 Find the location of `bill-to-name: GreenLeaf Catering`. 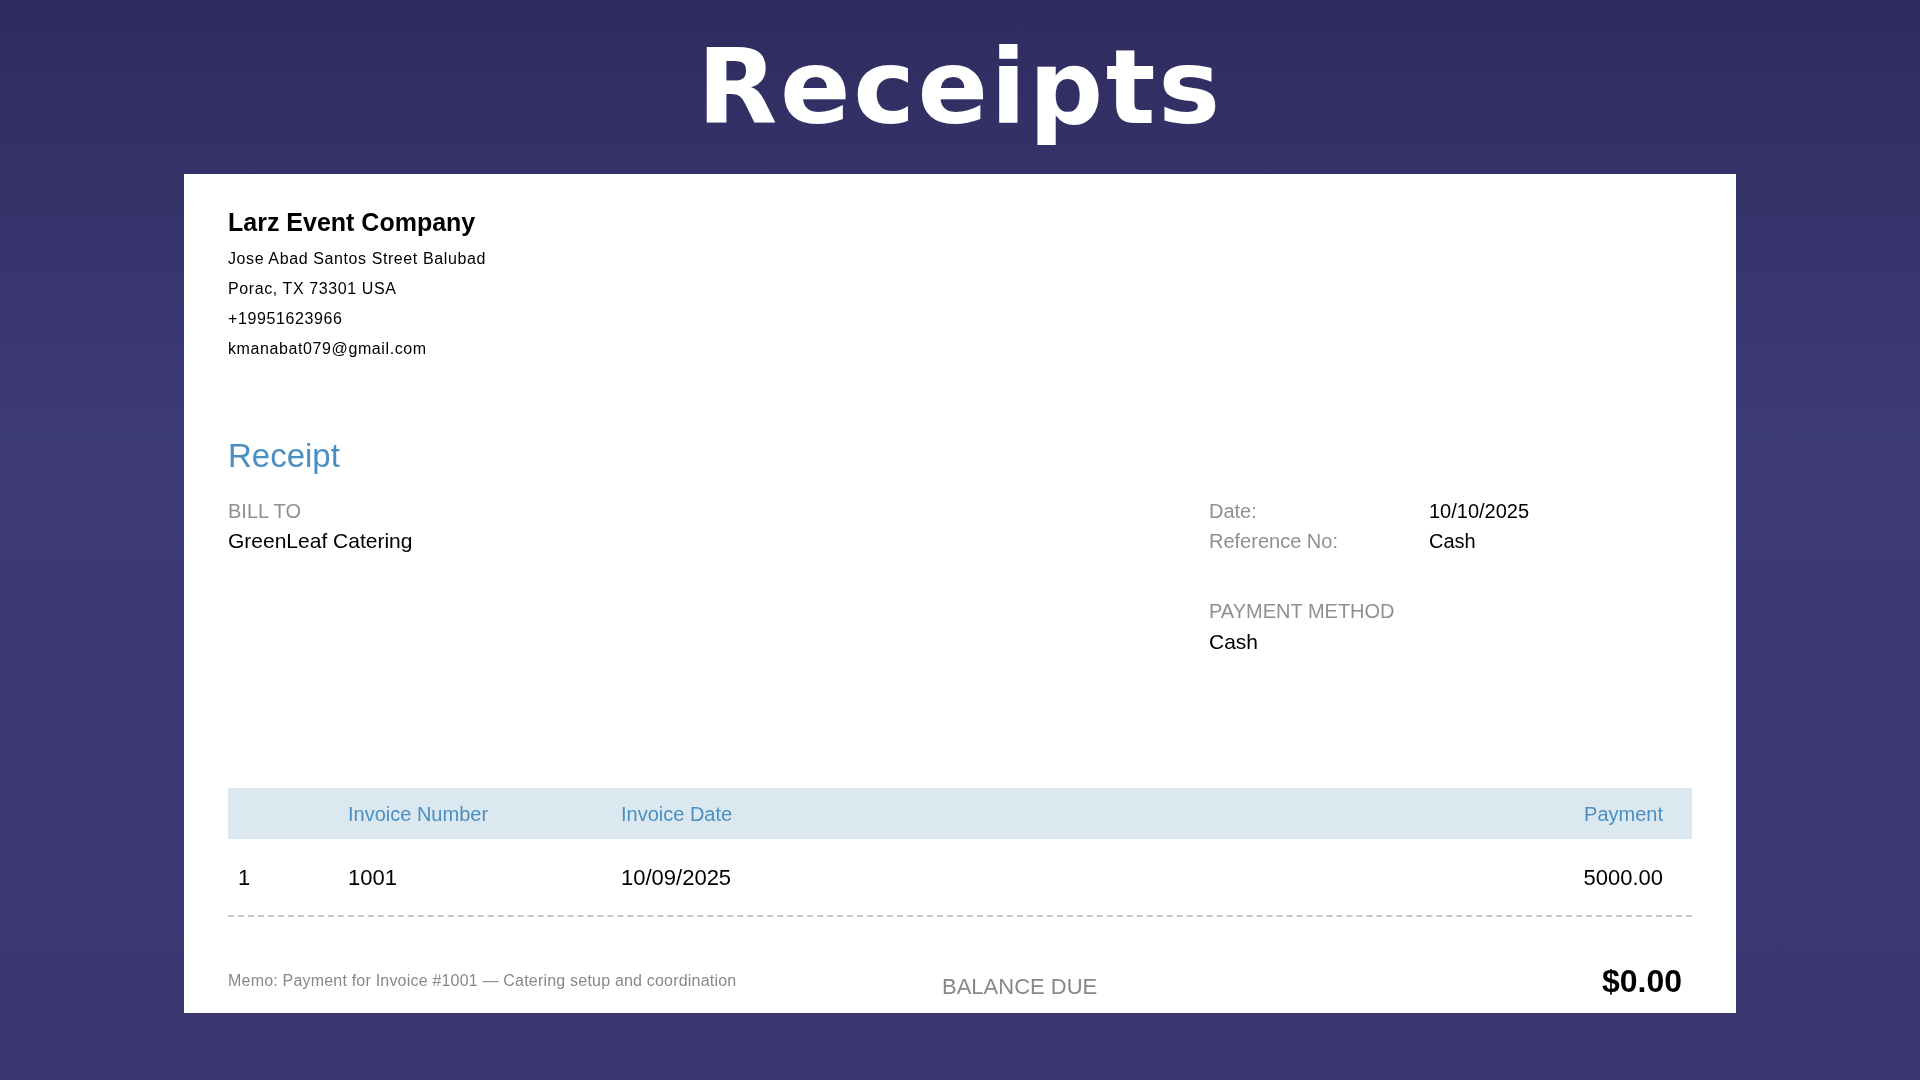

bill-to-name: GreenLeaf Catering is located at coordinates (320, 541).